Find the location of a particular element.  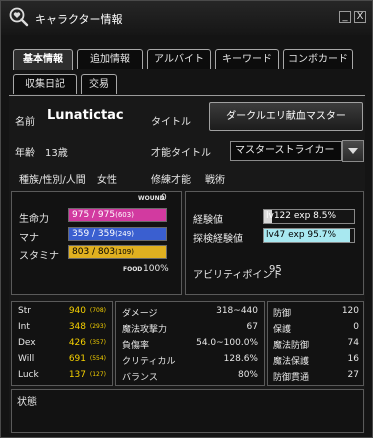

explore-exp-value: lv47 exp 95.7% is located at coordinates (301, 235).